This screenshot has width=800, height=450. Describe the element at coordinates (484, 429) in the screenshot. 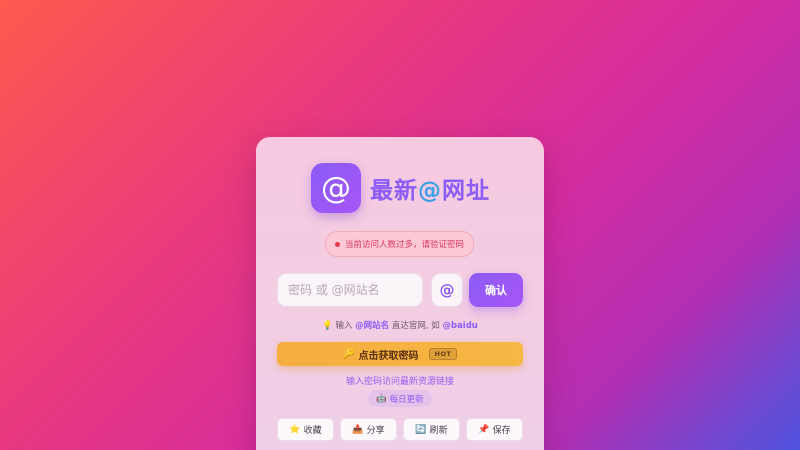

I see `pin-icon: 📌` at that location.